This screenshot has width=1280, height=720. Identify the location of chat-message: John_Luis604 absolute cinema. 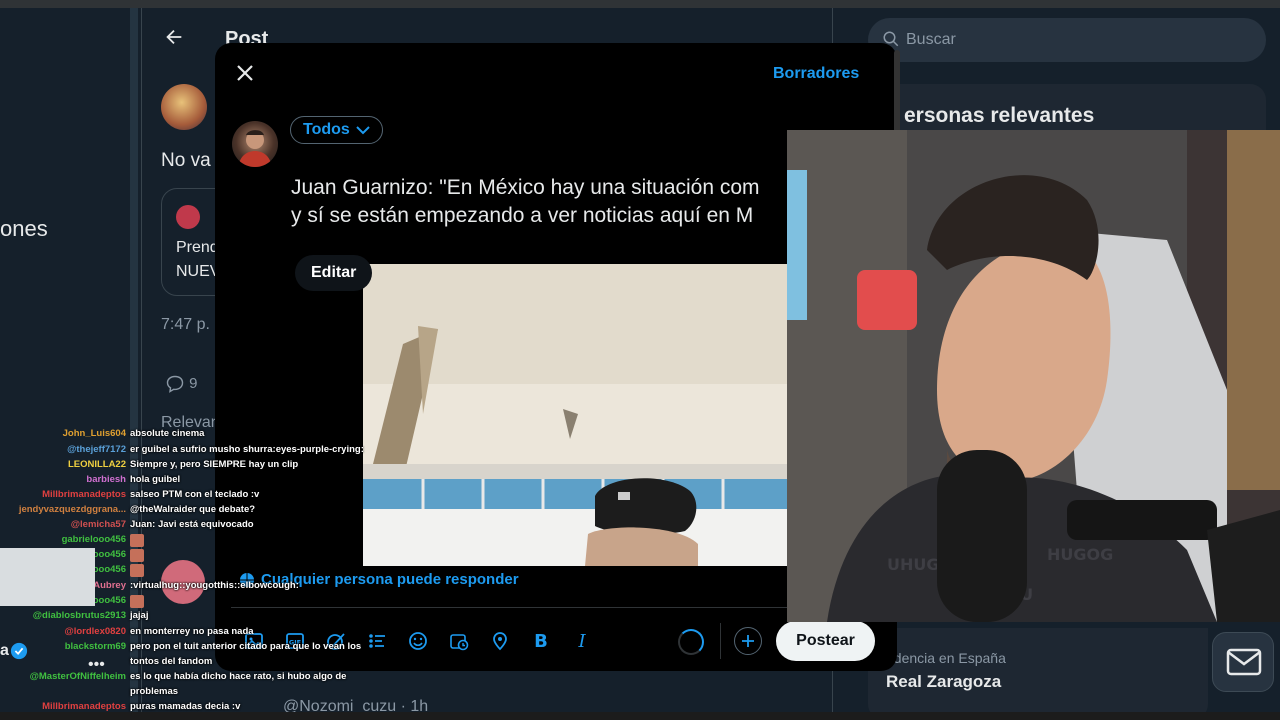
(190, 435).